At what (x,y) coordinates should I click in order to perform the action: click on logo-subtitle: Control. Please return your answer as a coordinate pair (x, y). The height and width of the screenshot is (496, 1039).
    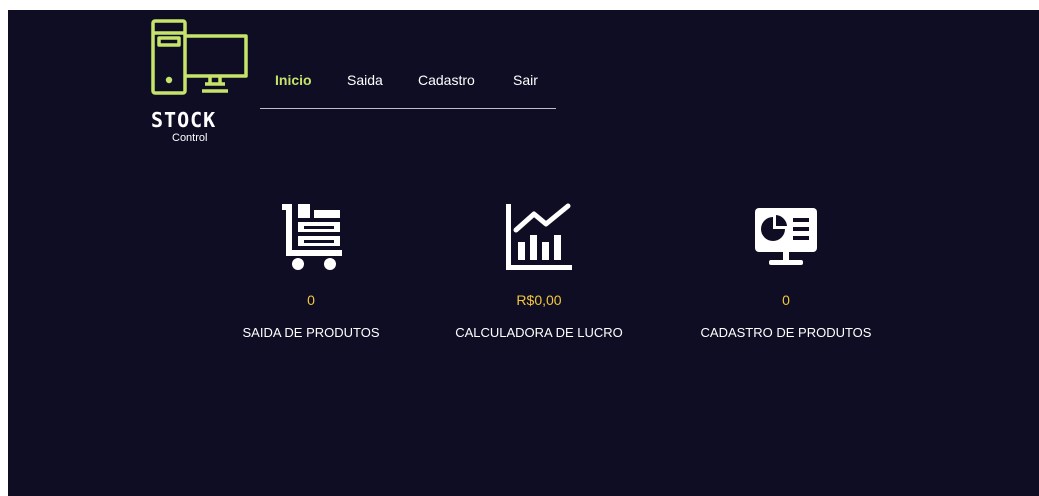
    Looking at the image, I should click on (190, 138).